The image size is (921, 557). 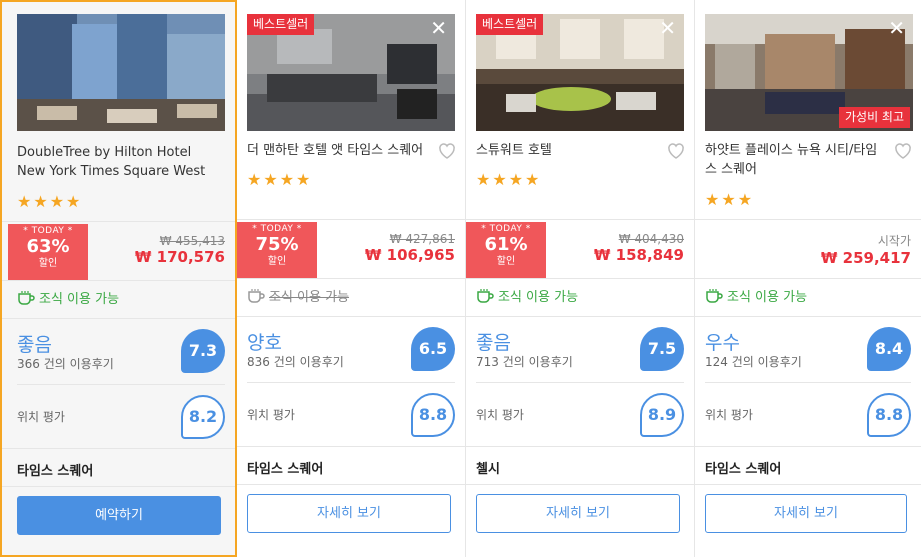 What do you see at coordinates (493, 343) in the screenshot?
I see `score-word: 좋음` at bounding box center [493, 343].